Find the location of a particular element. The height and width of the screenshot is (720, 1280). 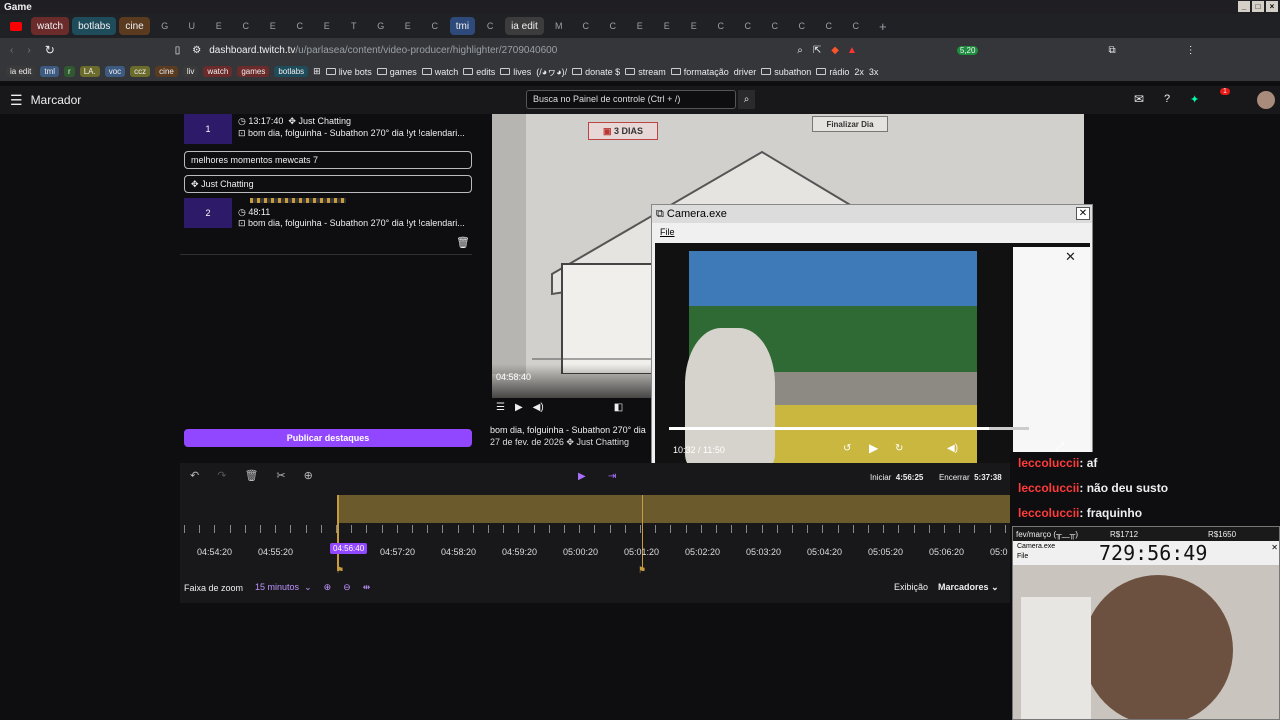

reload-icon: ↻ is located at coordinates (50, 50).